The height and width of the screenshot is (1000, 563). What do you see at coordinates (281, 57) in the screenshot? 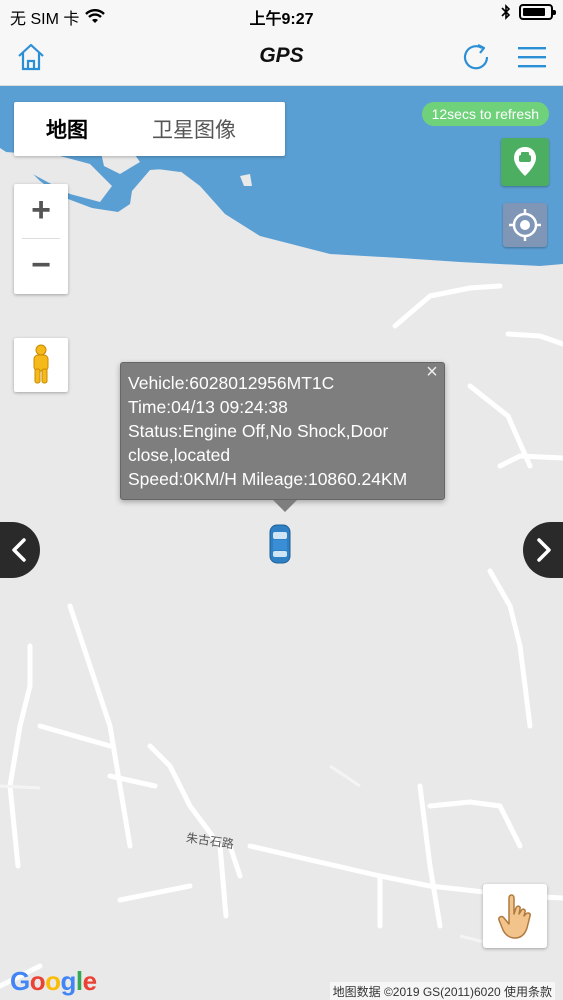
I see `navigation-bar: GPS` at bounding box center [281, 57].